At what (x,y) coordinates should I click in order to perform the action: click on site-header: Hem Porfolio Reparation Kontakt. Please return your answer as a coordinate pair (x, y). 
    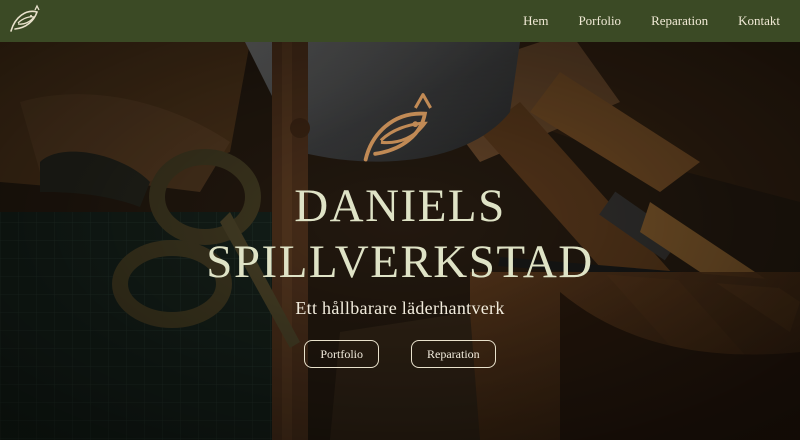
    Looking at the image, I should click on (400, 21).